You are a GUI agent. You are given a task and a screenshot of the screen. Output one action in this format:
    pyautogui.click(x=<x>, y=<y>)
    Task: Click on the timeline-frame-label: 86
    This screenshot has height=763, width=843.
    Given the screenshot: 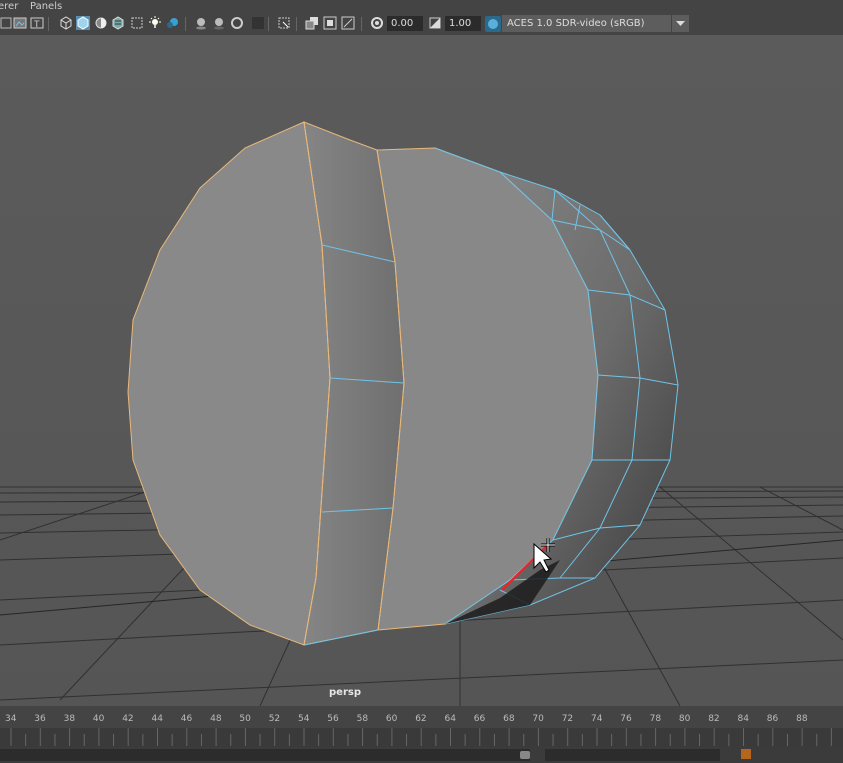 What is the action you would take?
    pyautogui.click(x=772, y=719)
    